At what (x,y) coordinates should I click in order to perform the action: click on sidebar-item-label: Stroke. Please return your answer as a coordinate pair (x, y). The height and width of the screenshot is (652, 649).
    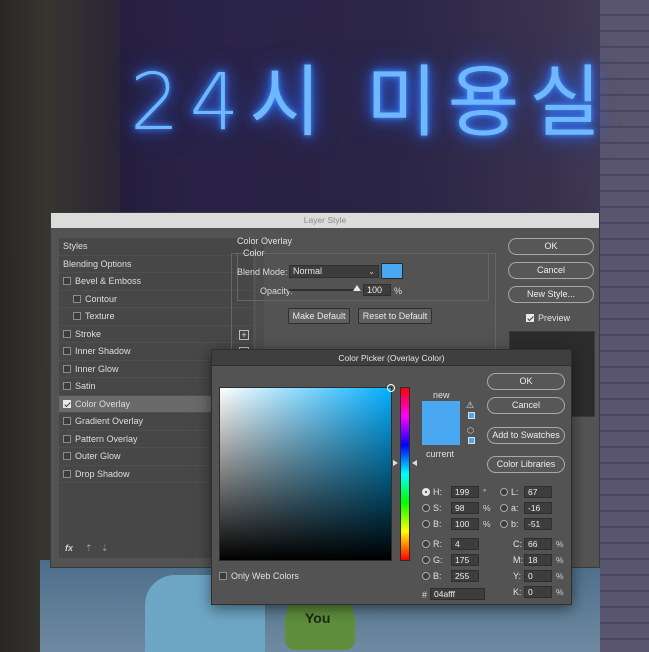
    Looking at the image, I should click on (88, 333).